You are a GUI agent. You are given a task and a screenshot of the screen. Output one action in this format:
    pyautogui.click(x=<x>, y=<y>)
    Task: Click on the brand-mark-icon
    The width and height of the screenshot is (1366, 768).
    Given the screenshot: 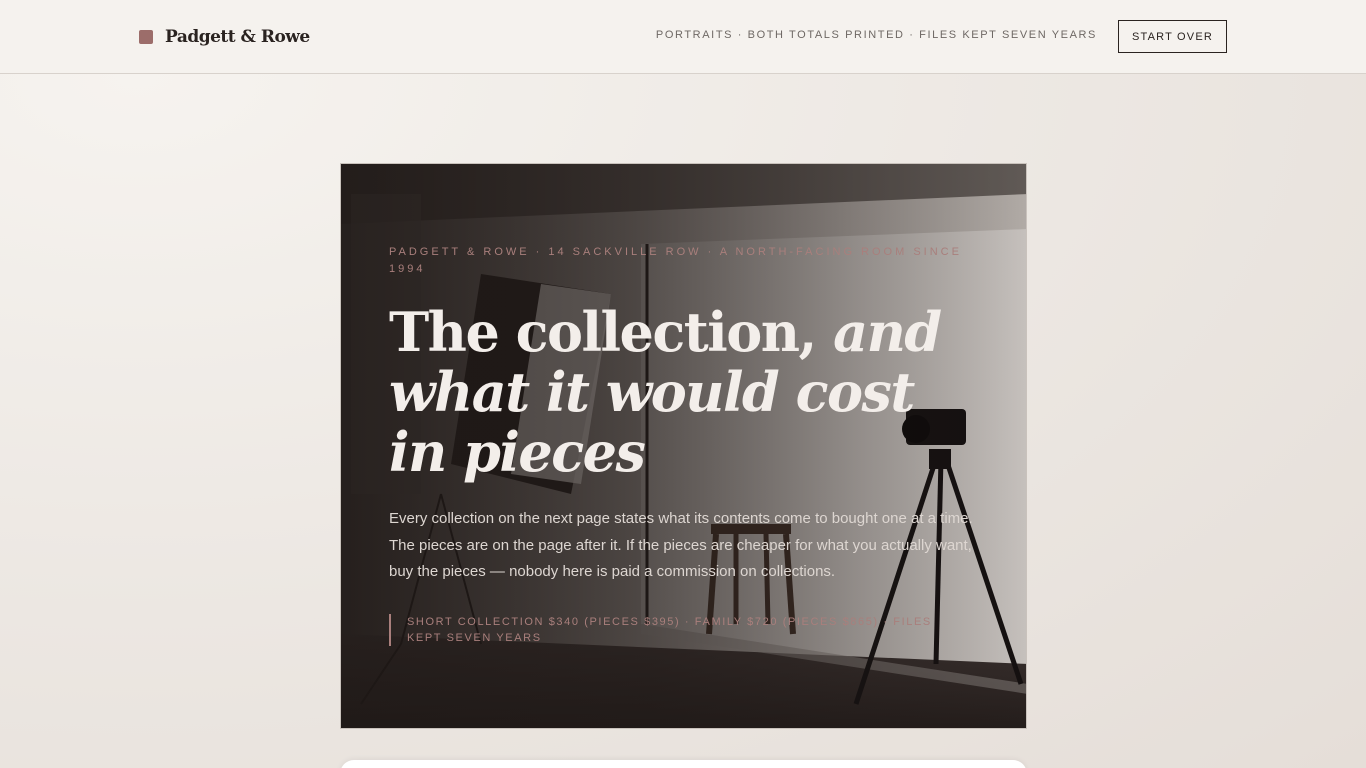 What is the action you would take?
    pyautogui.click(x=146, y=37)
    